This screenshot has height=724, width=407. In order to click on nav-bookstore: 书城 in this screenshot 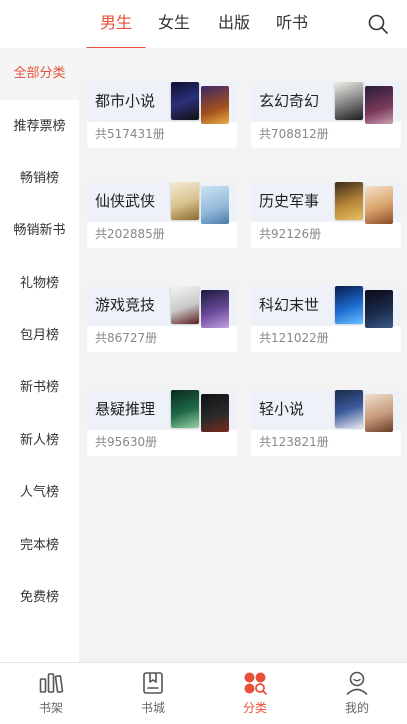, I will do `click(153, 693)`.